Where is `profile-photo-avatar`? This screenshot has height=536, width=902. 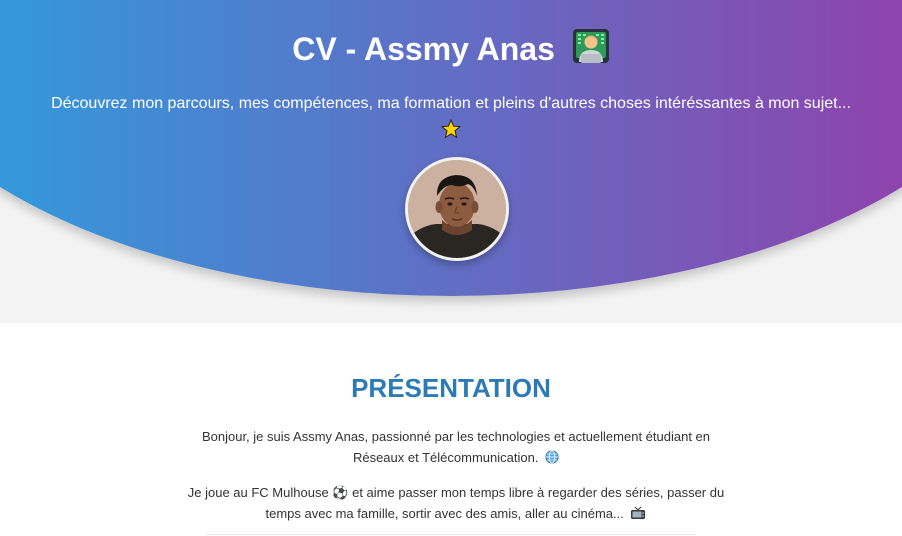
profile-photo-avatar is located at coordinates (457, 209).